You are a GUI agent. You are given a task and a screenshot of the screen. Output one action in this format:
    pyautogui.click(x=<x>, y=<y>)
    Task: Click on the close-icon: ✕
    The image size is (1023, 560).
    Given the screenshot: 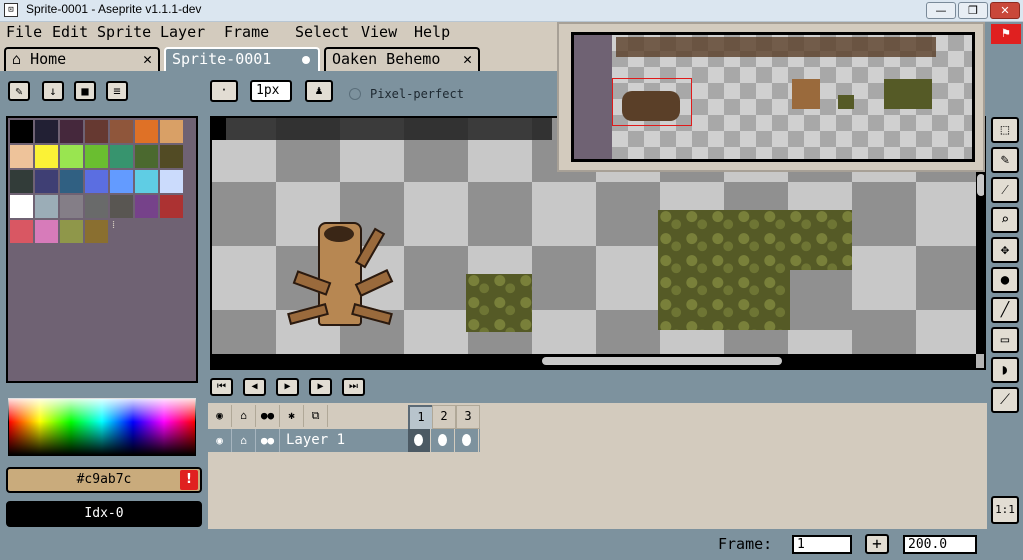 What is the action you would take?
    pyautogui.click(x=1005, y=10)
    